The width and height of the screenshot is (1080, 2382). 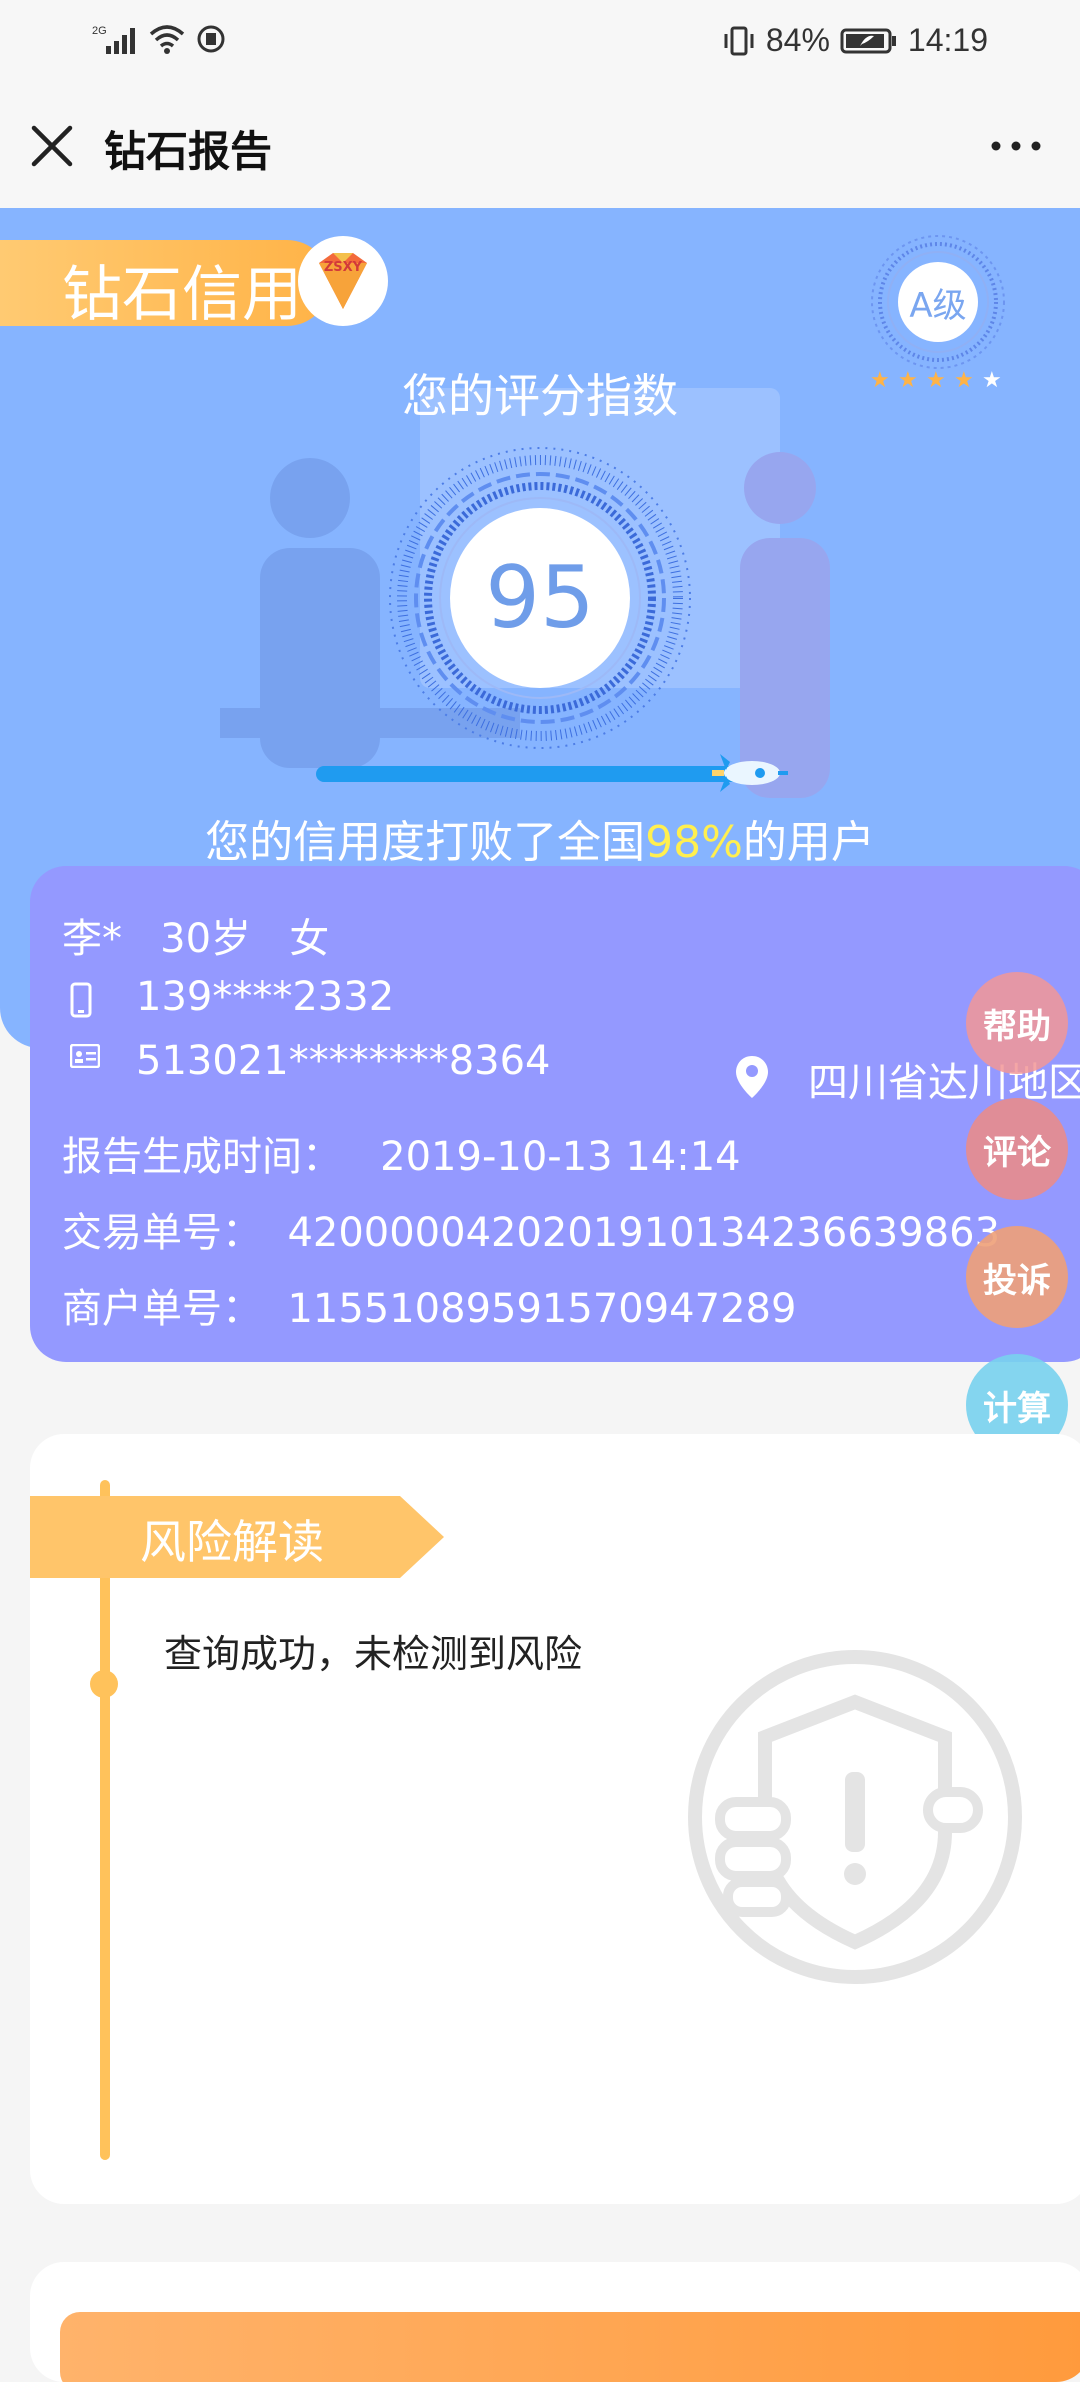 I want to click on diamond-logo: ZSXY, so click(x=343, y=281).